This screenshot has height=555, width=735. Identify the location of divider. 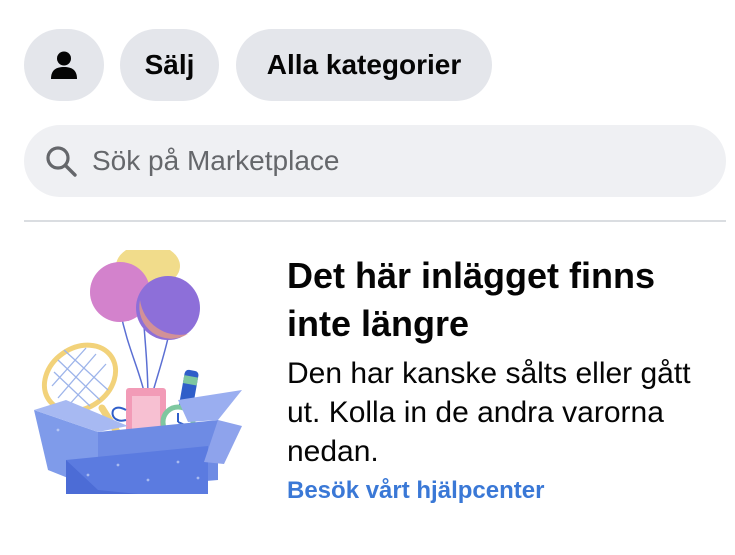
(375, 221).